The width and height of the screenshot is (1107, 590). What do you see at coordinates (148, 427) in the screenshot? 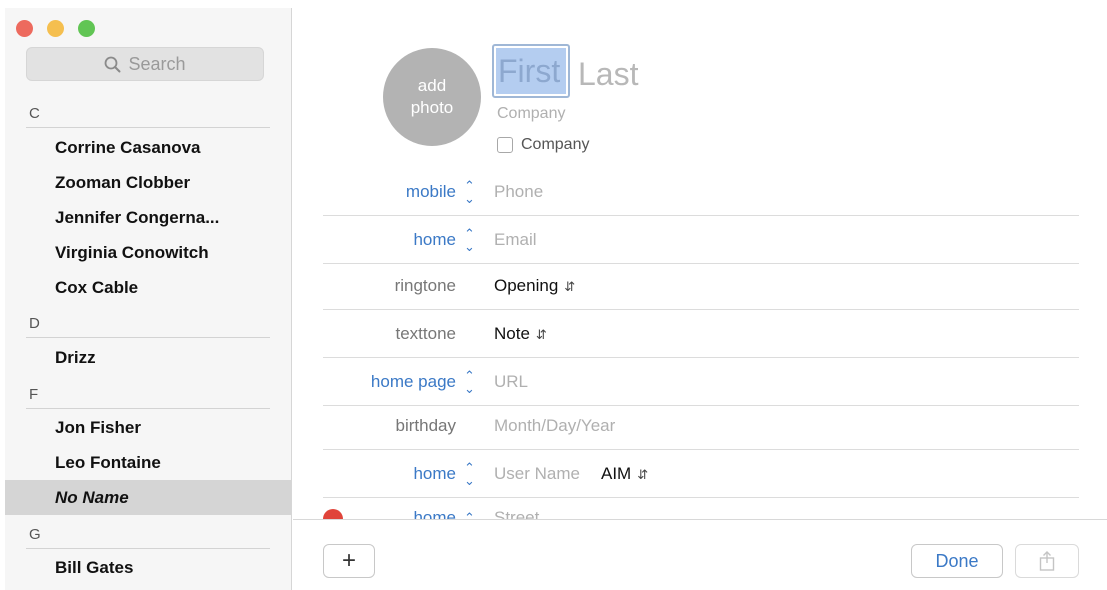
I see `contact-item: Jon Fisher` at bounding box center [148, 427].